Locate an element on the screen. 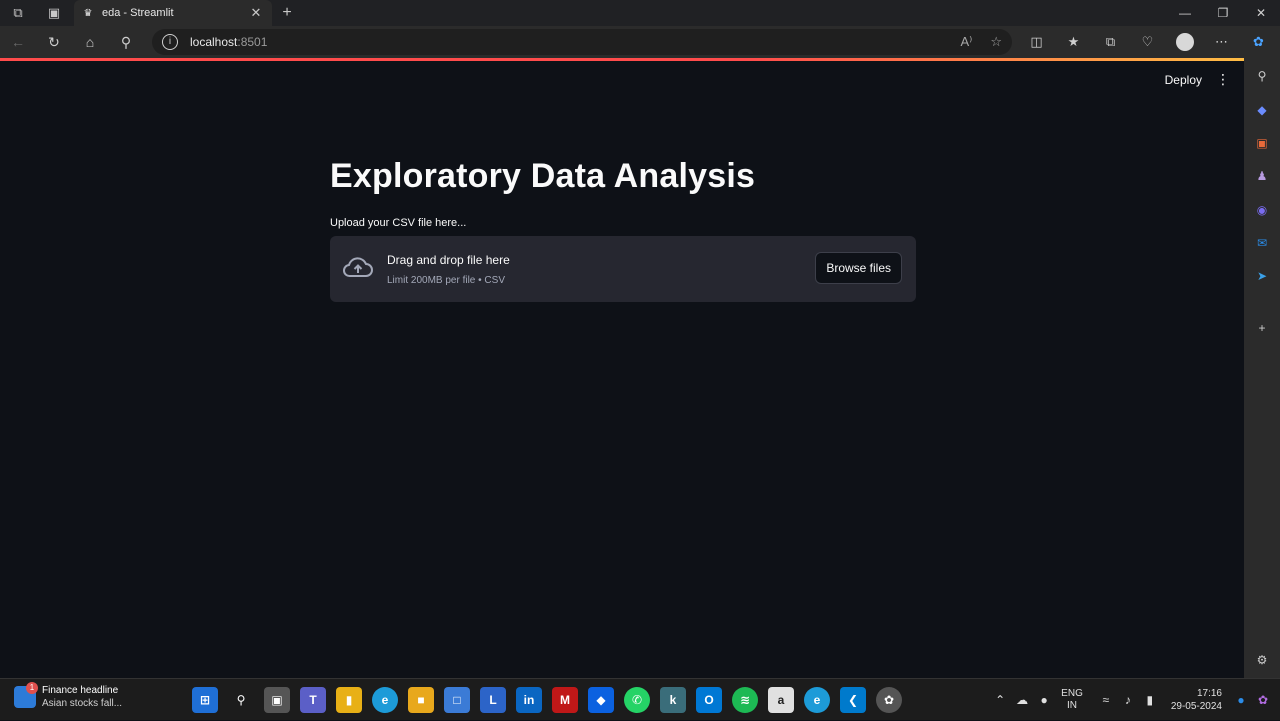 This screenshot has width=1280, height=721. chatgpt-icon: ✿ is located at coordinates (889, 700).